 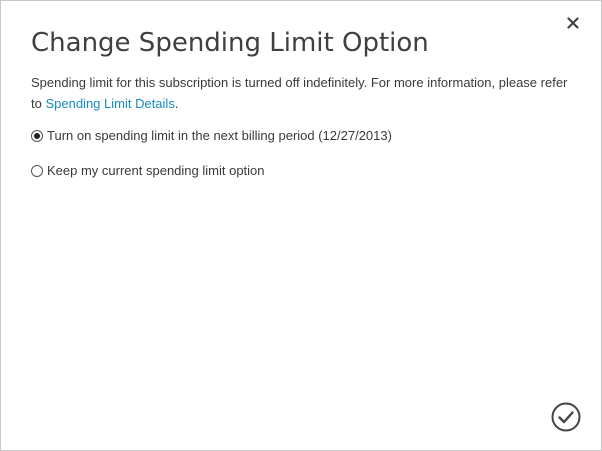 I want to click on radio-keep-current-unselected, so click(x=37, y=171).